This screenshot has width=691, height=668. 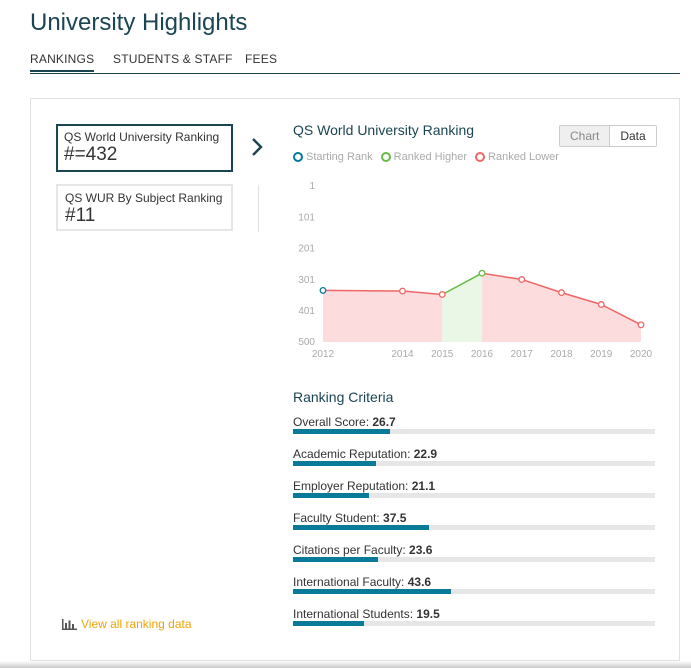 I want to click on legend-starting-rank: Starting Rank, so click(x=333, y=157).